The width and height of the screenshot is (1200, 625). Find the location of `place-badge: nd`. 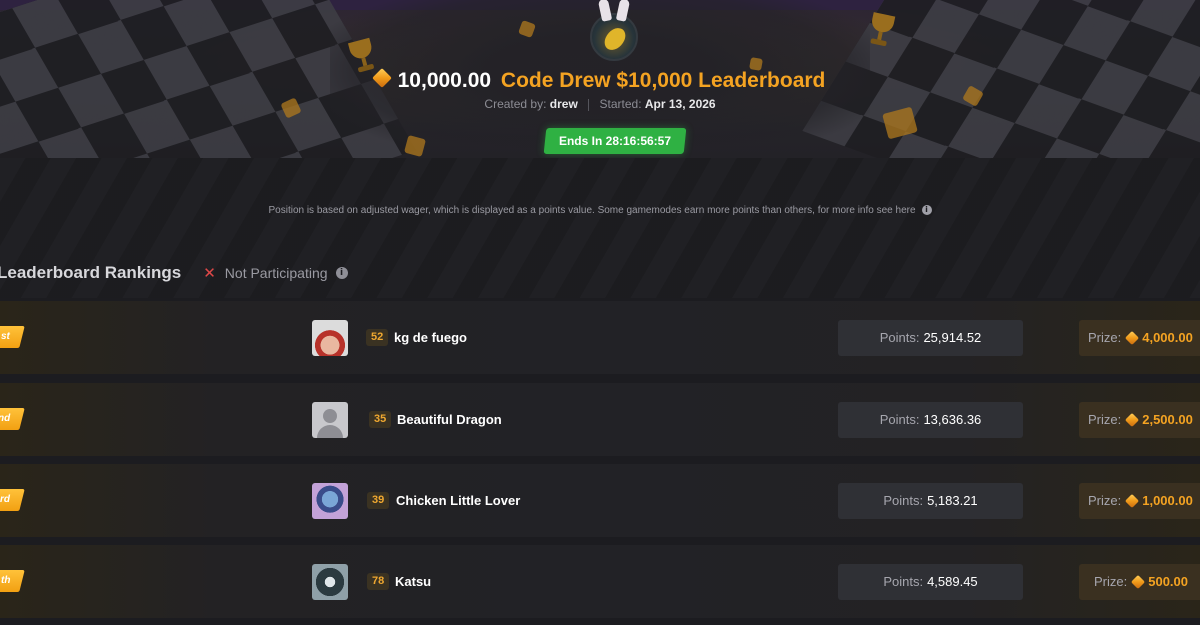

place-badge: nd is located at coordinates (12, 419).